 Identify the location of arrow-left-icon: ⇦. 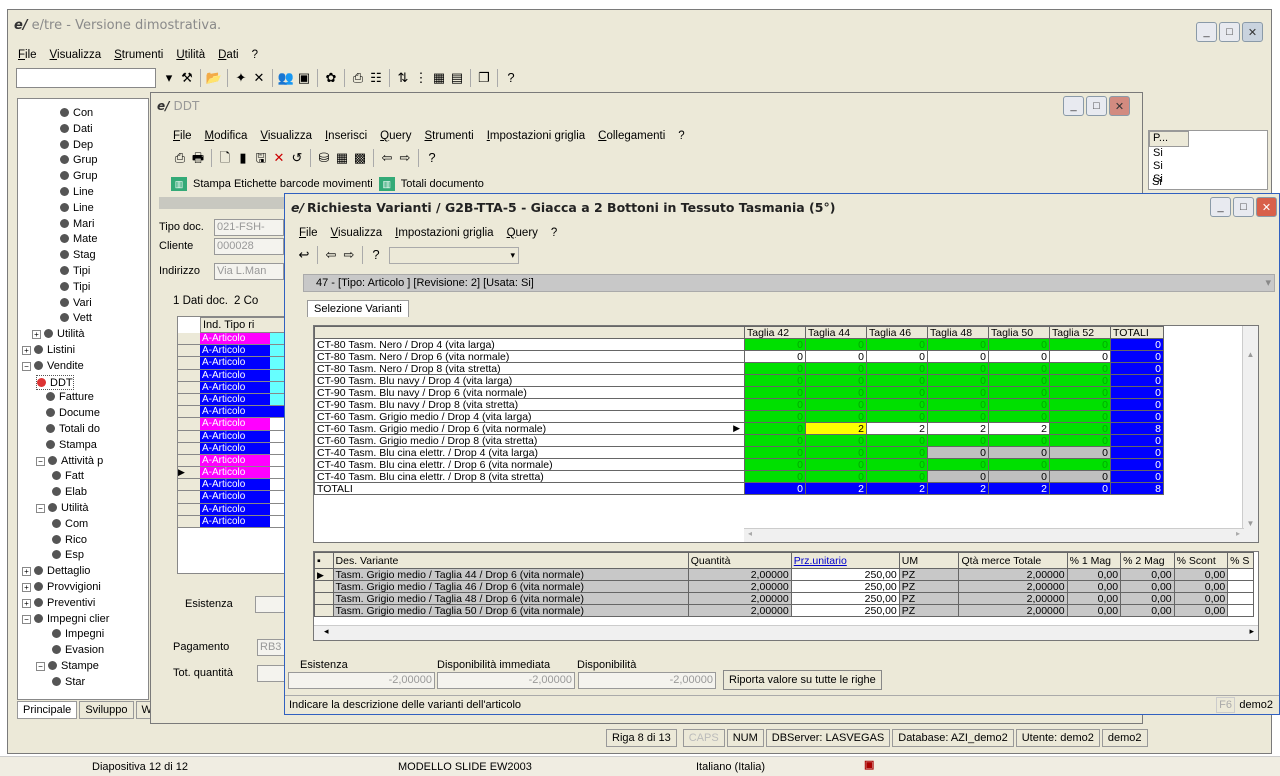
(331, 255).